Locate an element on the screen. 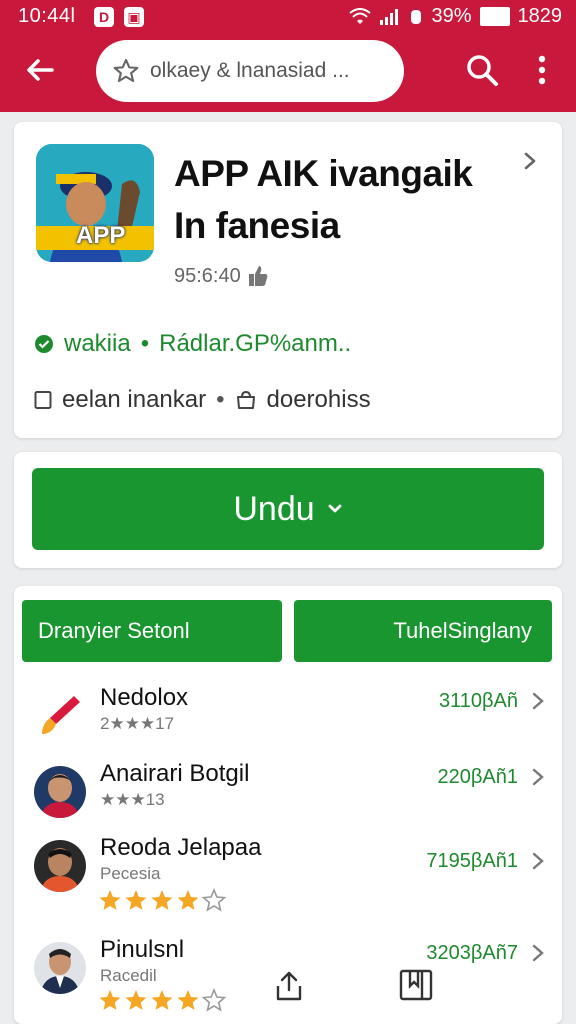 The image size is (576, 1024). status-bar: 10:44l D ▣ 39% 1829 is located at coordinates (288, 17).